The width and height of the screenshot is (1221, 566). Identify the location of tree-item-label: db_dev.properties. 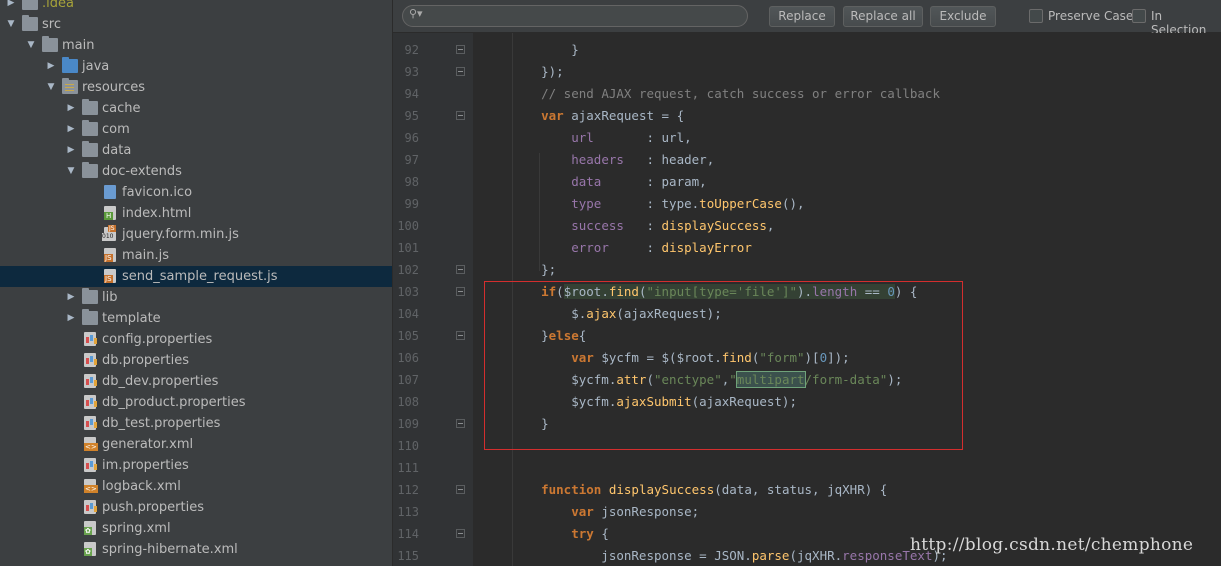
(160, 381).